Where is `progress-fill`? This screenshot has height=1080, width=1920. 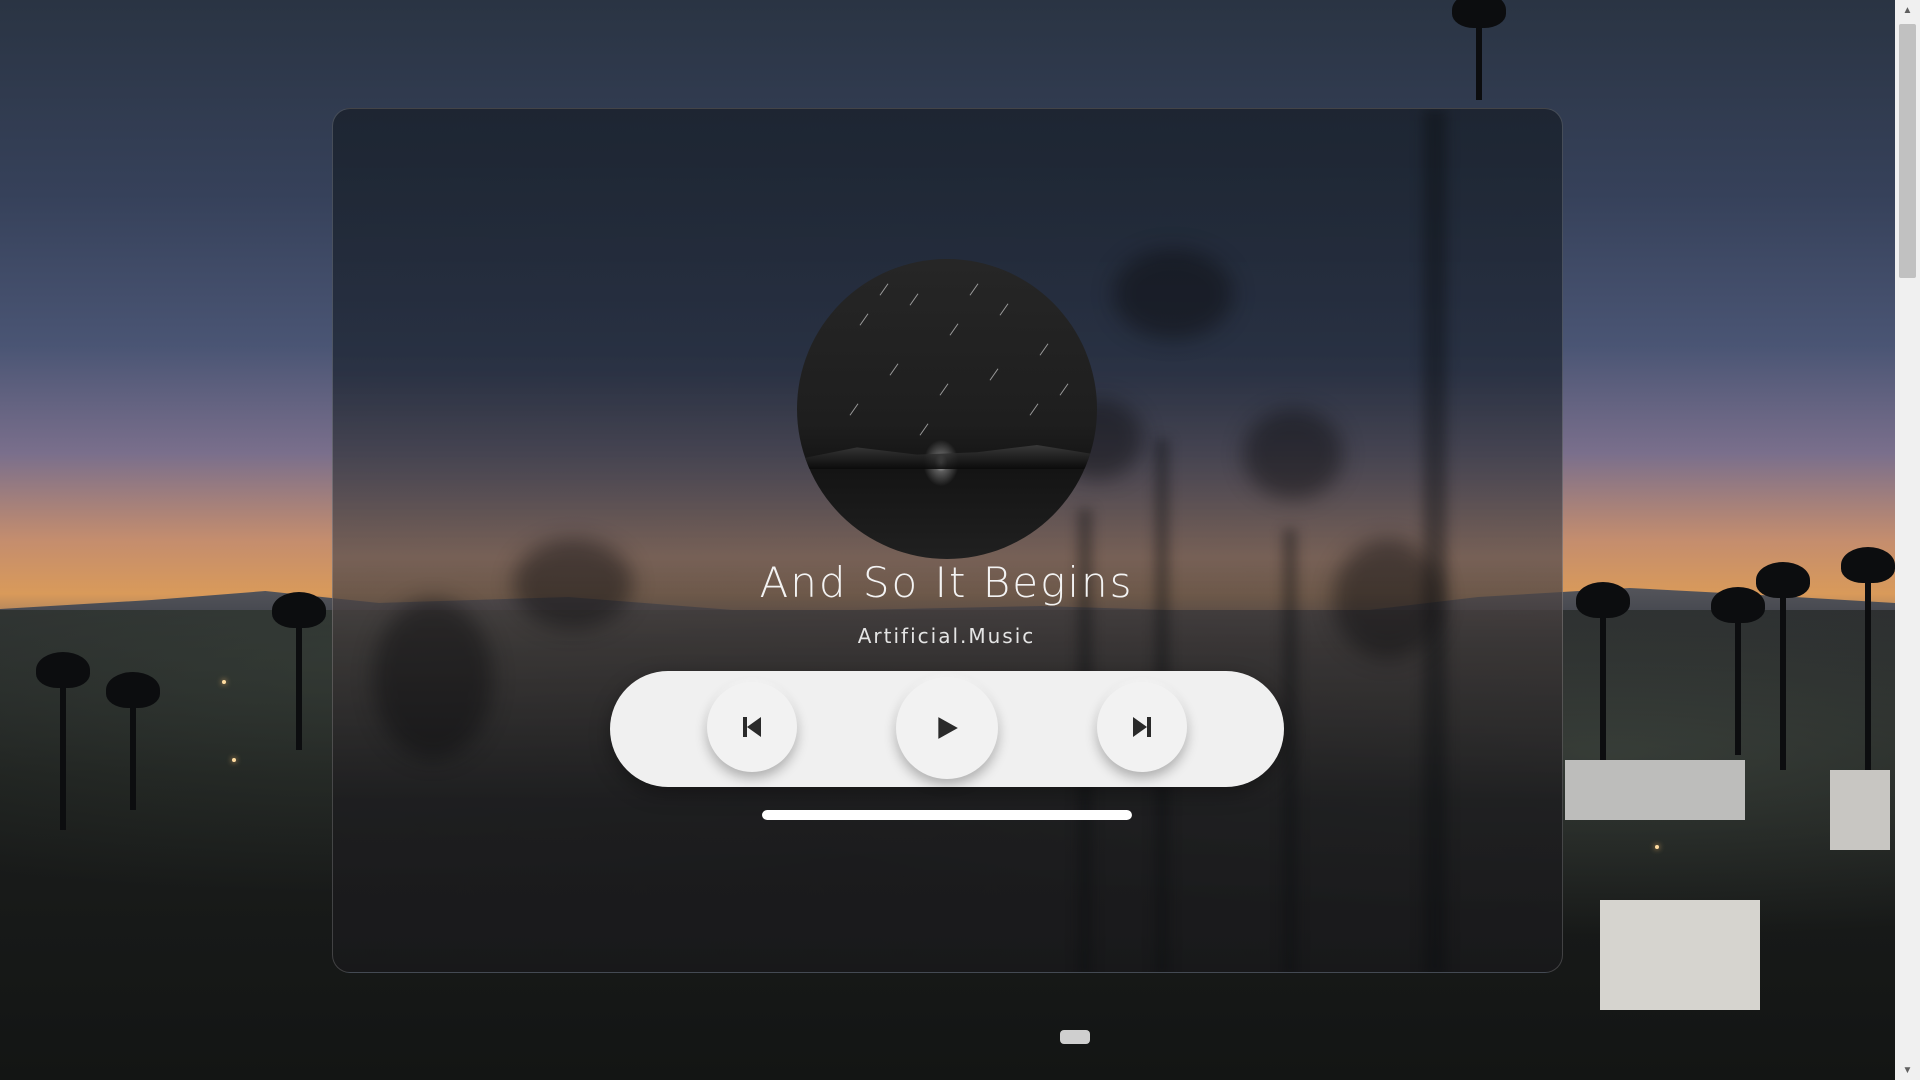
progress-fill is located at coordinates (947, 815).